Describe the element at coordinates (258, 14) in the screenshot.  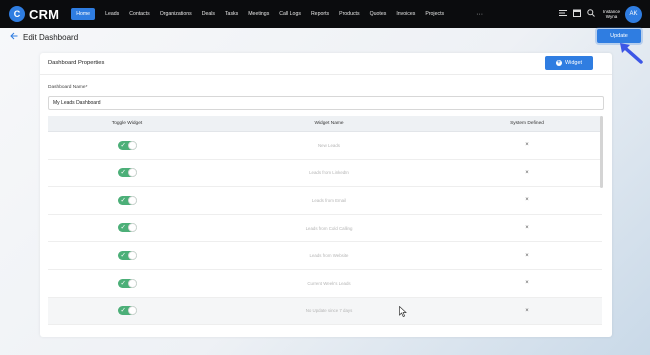
I see `nav-item-meetings: Meetings` at that location.